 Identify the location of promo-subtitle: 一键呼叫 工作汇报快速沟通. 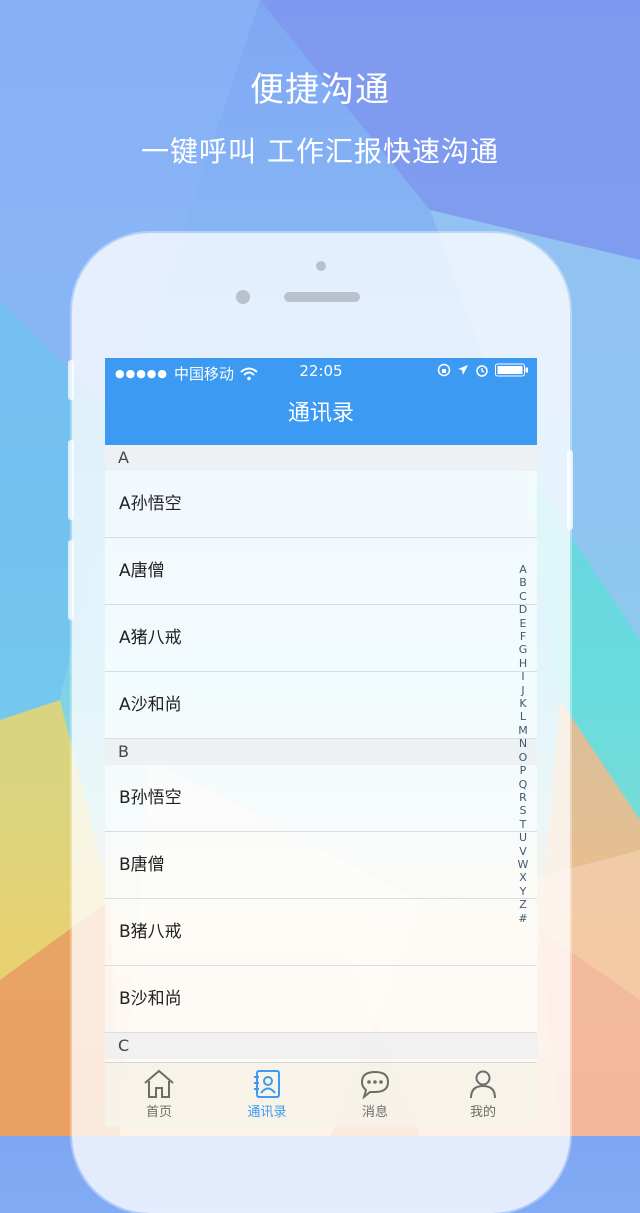
(320, 151).